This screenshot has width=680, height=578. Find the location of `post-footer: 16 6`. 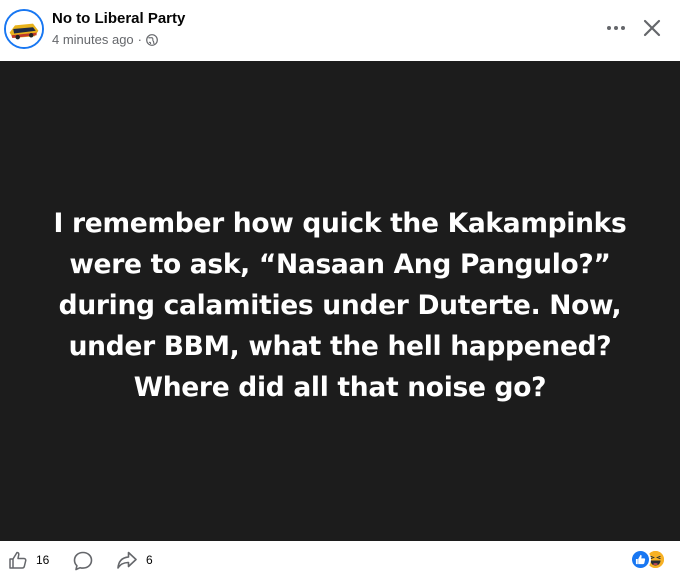

post-footer: 16 6 is located at coordinates (340, 559).